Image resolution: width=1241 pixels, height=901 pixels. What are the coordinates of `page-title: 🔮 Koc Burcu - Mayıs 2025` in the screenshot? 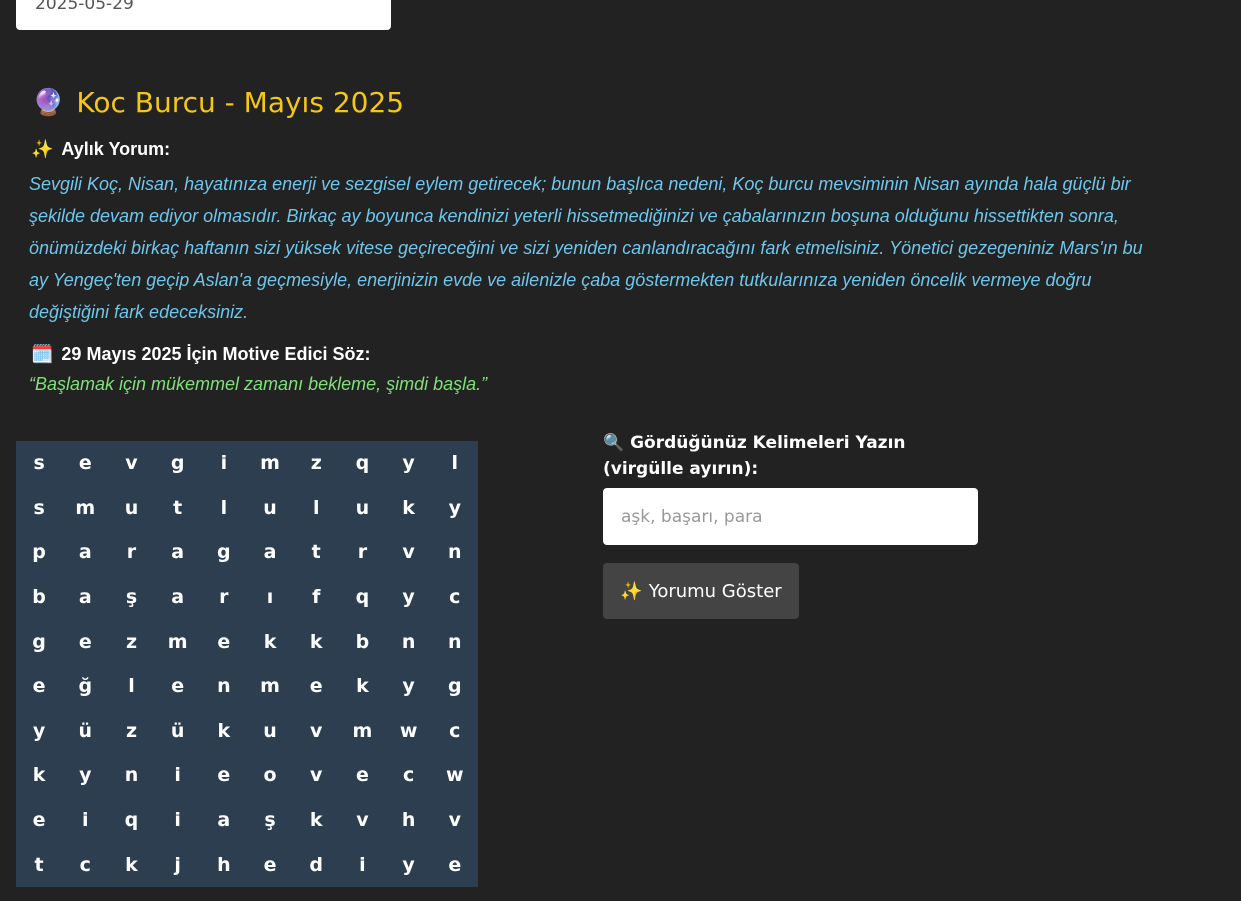 It's located at (218, 102).